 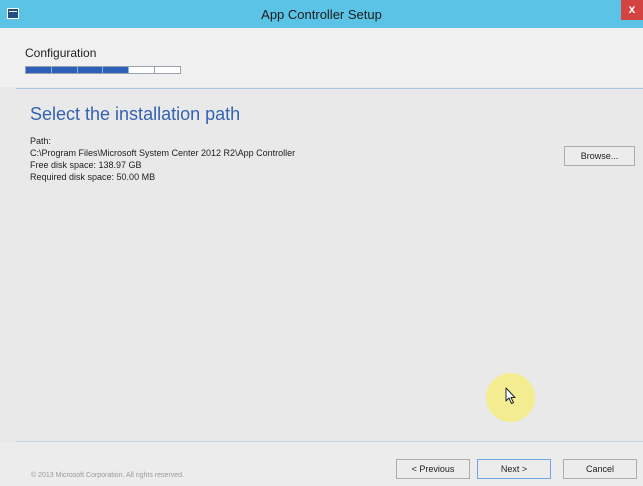 What do you see at coordinates (135, 114) in the screenshot?
I see `page-heading: Select the installation path` at bounding box center [135, 114].